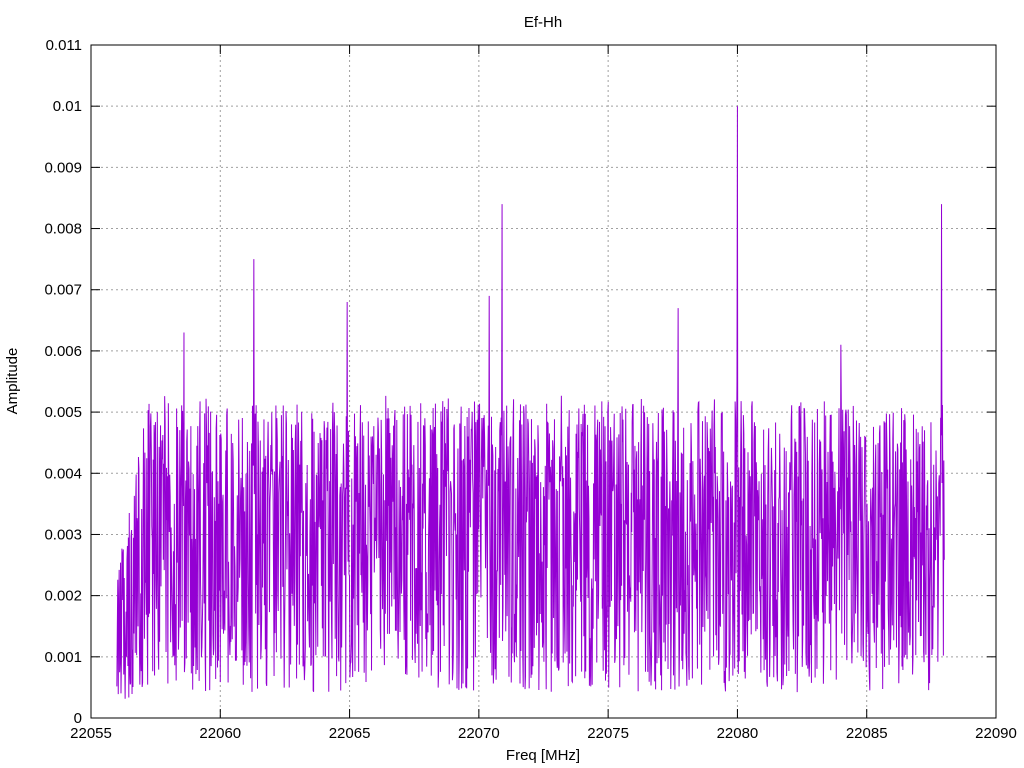 This screenshot has height=768, width=1024. What do you see at coordinates (608, 733) in the screenshot?
I see `x-tick-label: 22075` at bounding box center [608, 733].